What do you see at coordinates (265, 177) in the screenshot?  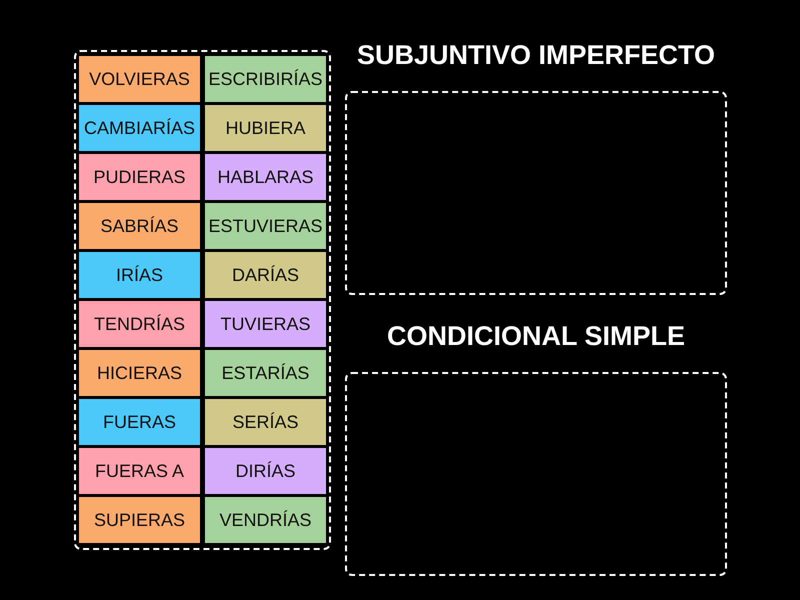 I see `word-tile: HABLARAS` at bounding box center [265, 177].